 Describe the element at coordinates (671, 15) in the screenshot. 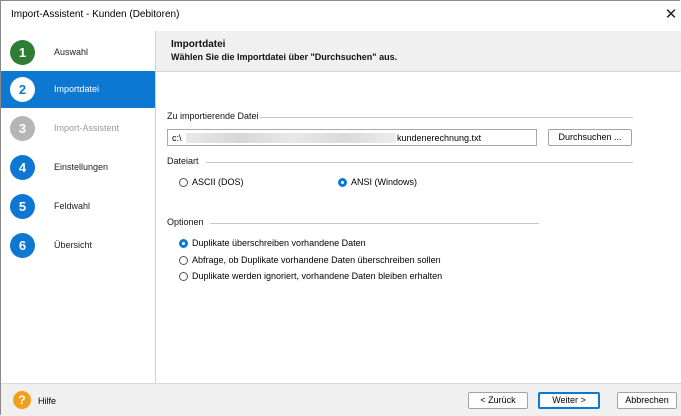

I see `close-icon: ✕` at that location.